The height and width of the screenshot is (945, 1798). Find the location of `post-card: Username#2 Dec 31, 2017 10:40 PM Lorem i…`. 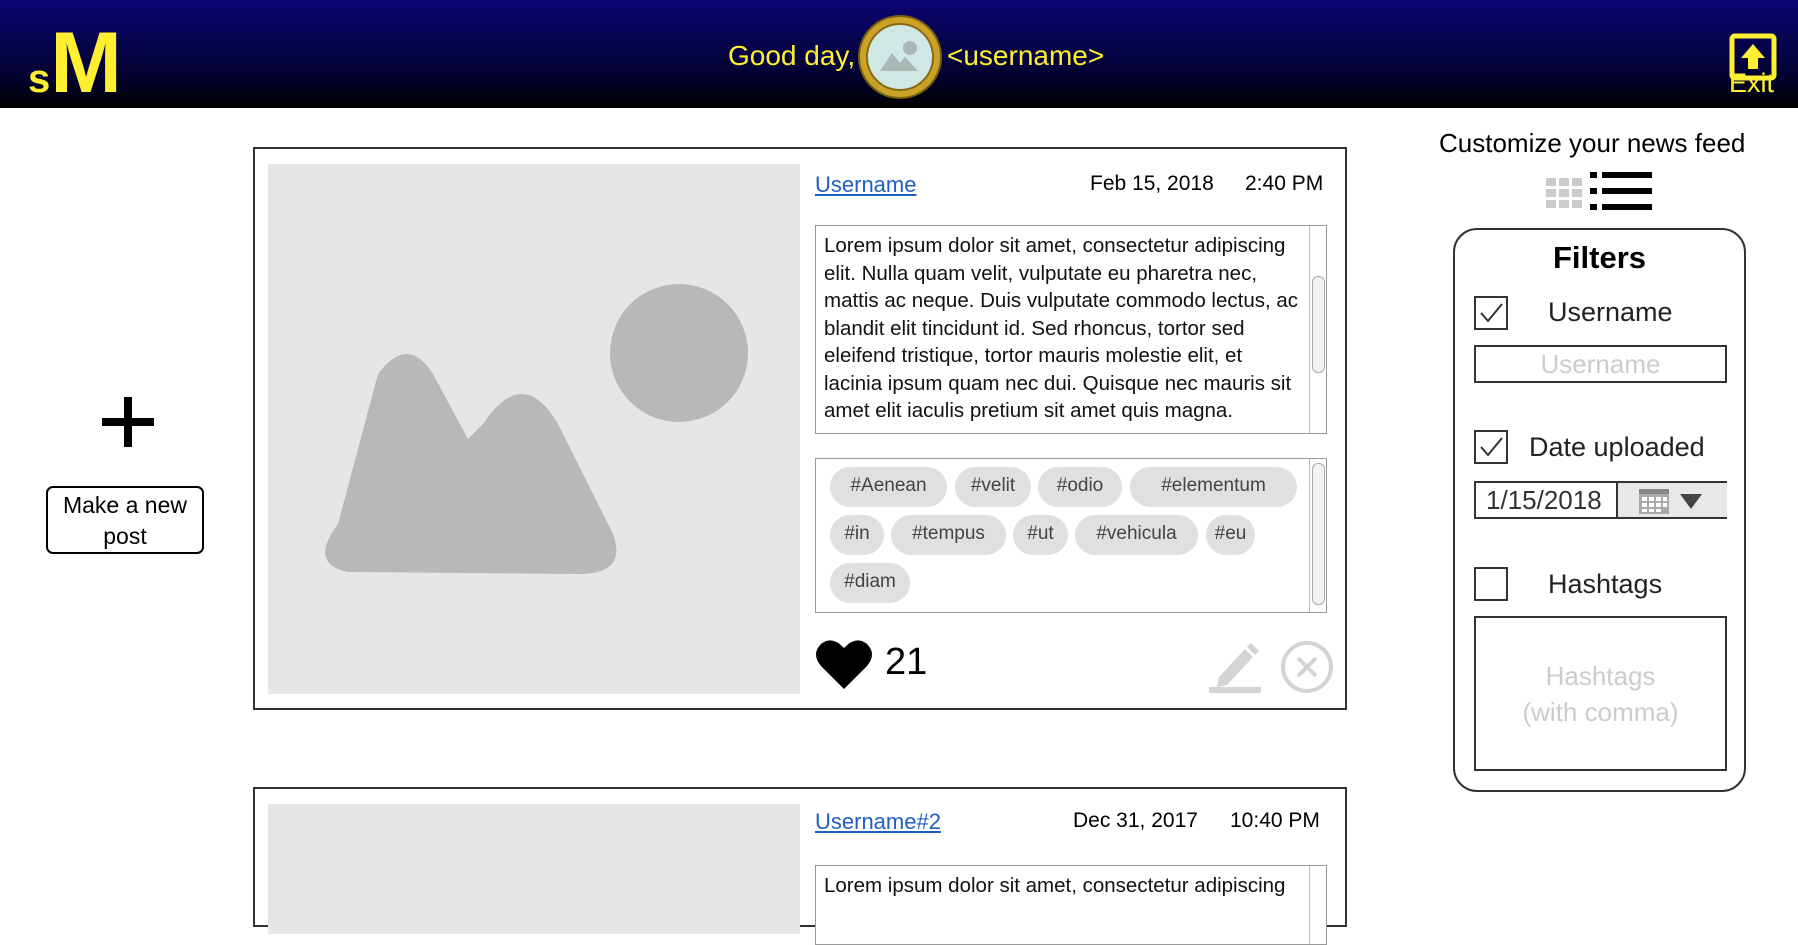

post-card: Username#2 Dec 31, 2017 10:40 PM Lorem i… is located at coordinates (800, 866).